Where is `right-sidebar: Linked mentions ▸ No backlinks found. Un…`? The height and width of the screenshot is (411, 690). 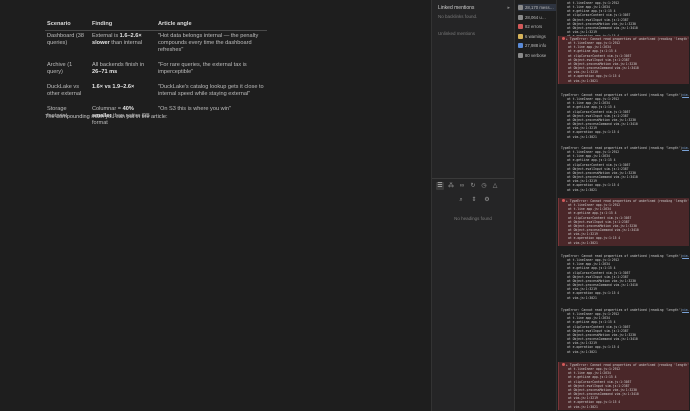 right-sidebar: Linked mentions ▸ No backlinks found. Un… is located at coordinates (473, 205).